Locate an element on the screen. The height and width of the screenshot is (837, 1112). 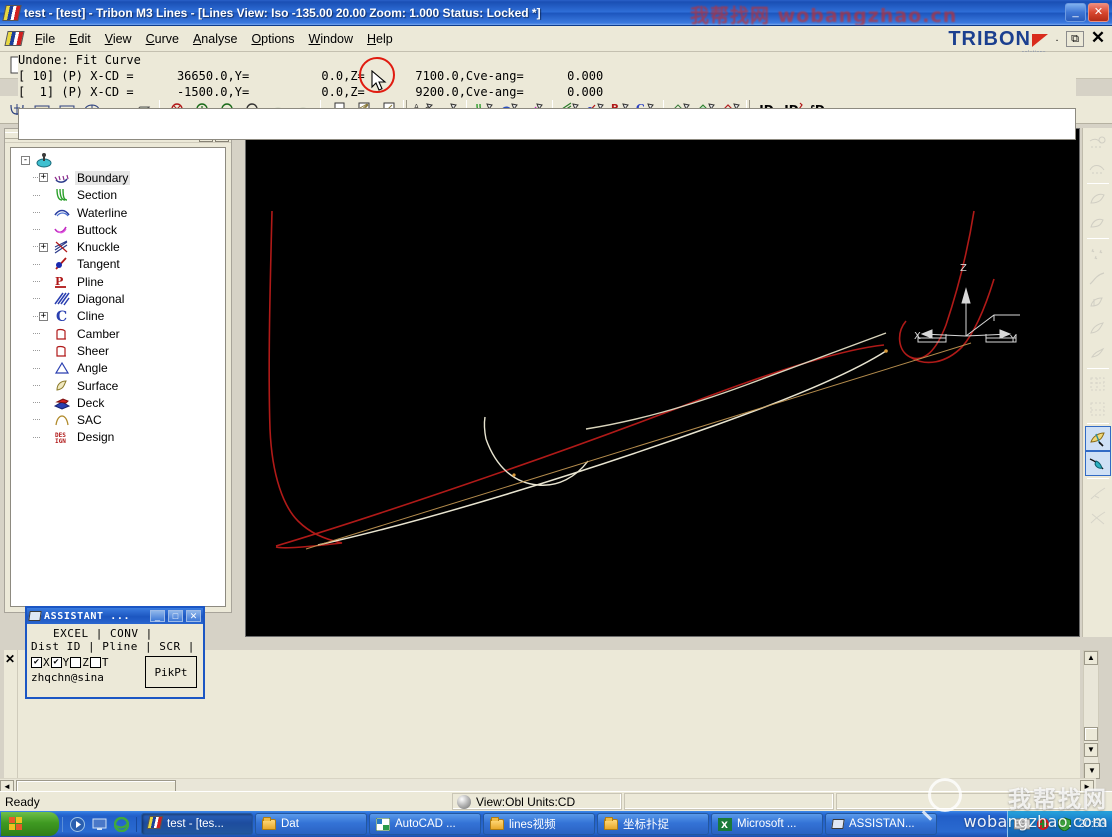
menu-edit: Edit is located at coordinates (80, 39).